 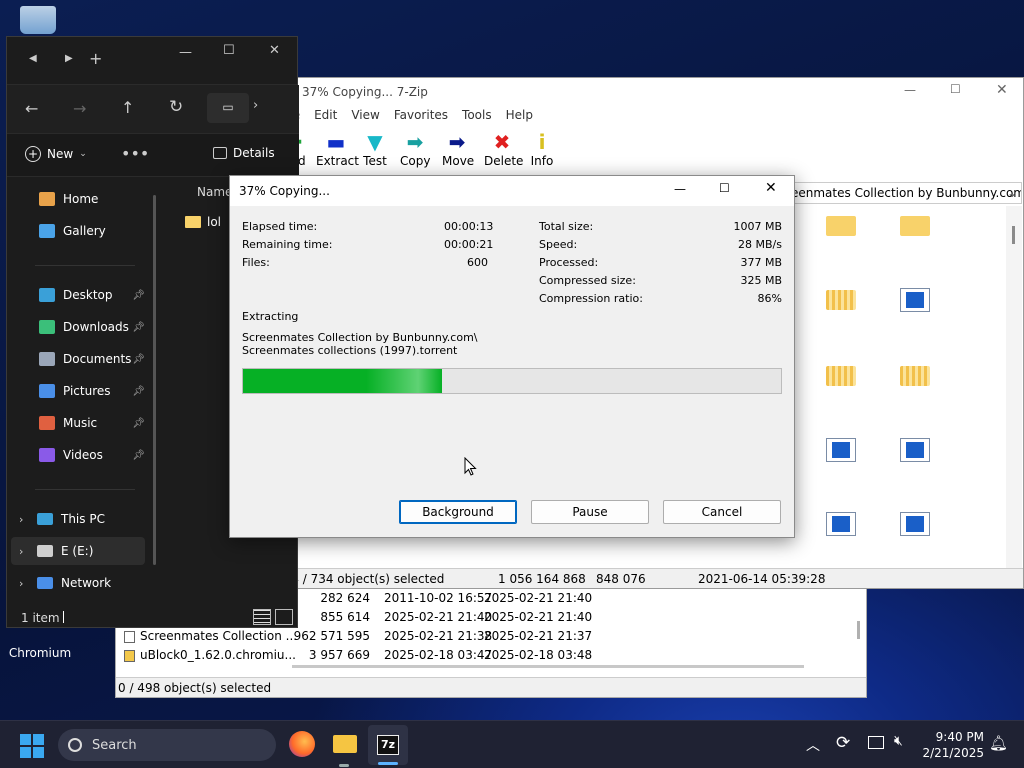 I want to click on chevron-down-icon: ⌄, so click(x=1012, y=193).